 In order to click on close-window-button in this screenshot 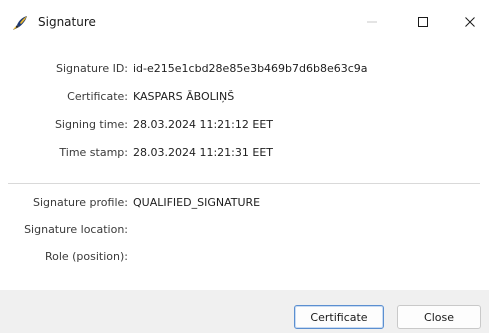, I will do `click(468, 22)`.